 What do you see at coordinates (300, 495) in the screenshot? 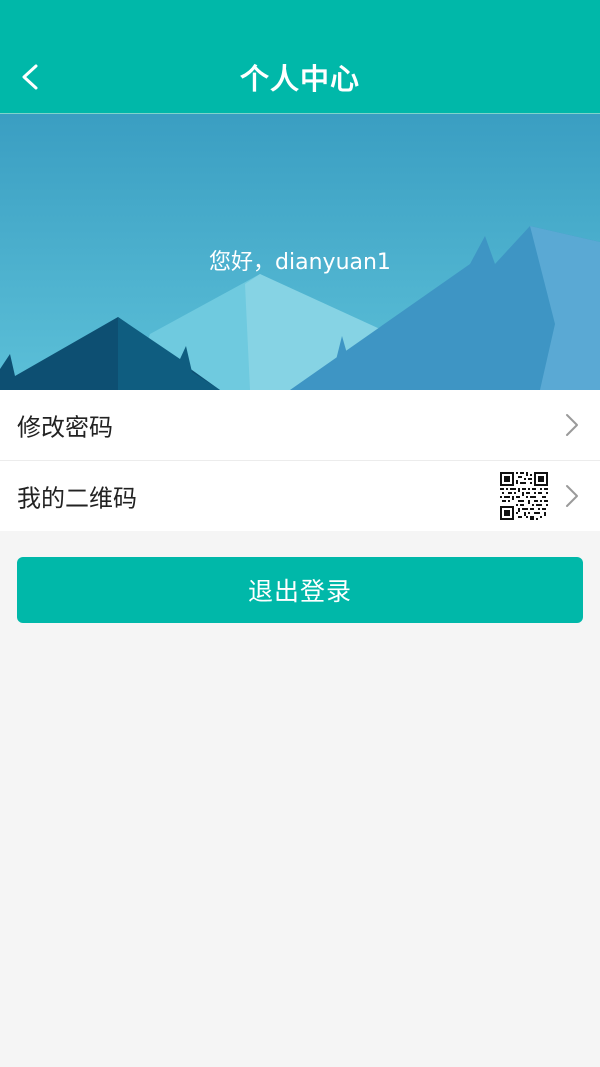
I see `list-item-my-qr-code: 我的二维码` at bounding box center [300, 495].